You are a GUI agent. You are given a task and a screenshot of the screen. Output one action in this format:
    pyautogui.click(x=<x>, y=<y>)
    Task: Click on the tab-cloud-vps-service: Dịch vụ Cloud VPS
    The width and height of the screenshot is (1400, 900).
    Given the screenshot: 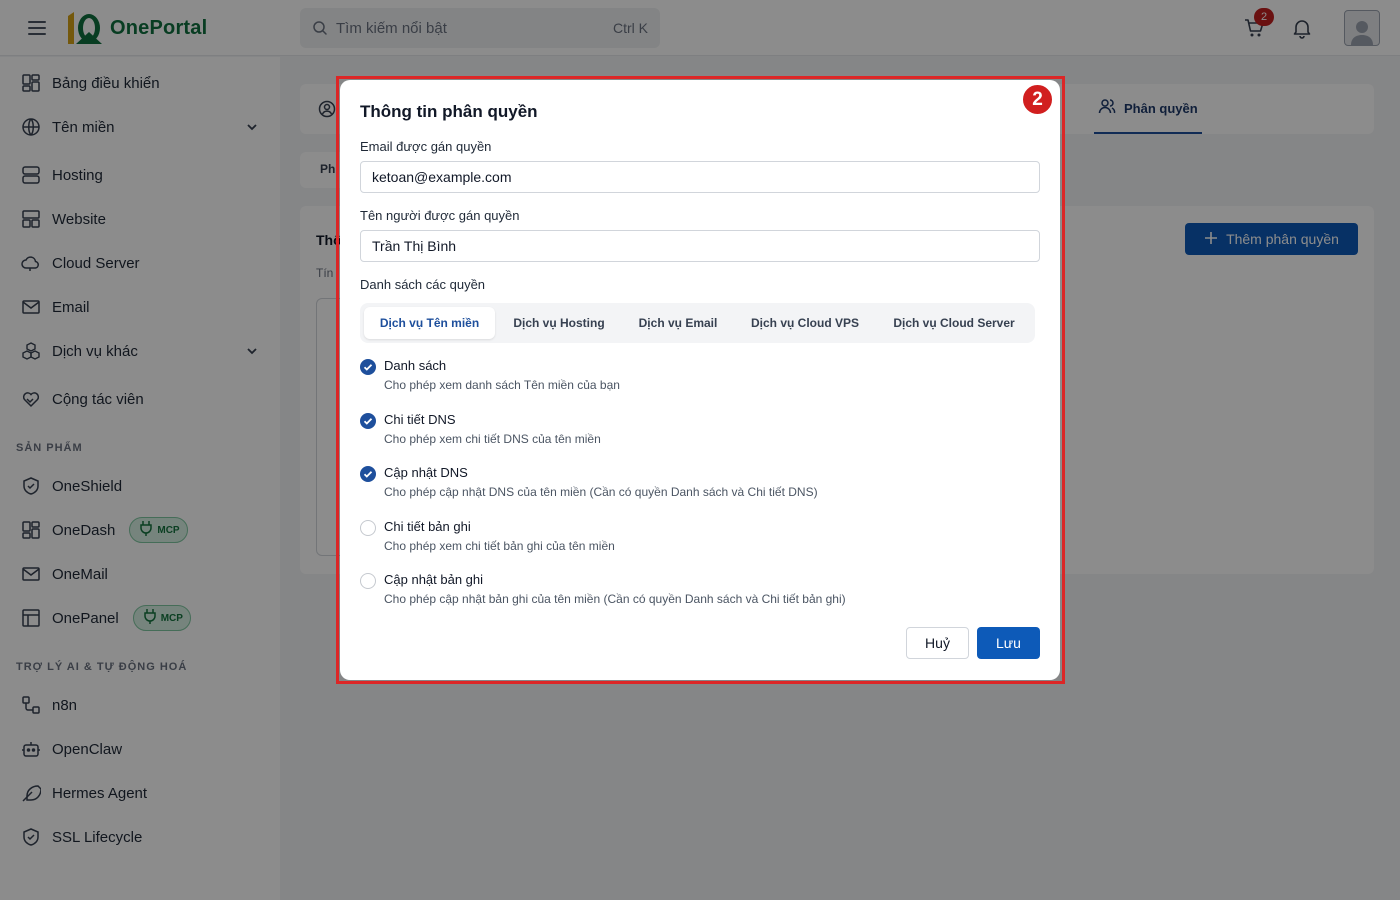 What is the action you would take?
    pyautogui.click(x=805, y=323)
    